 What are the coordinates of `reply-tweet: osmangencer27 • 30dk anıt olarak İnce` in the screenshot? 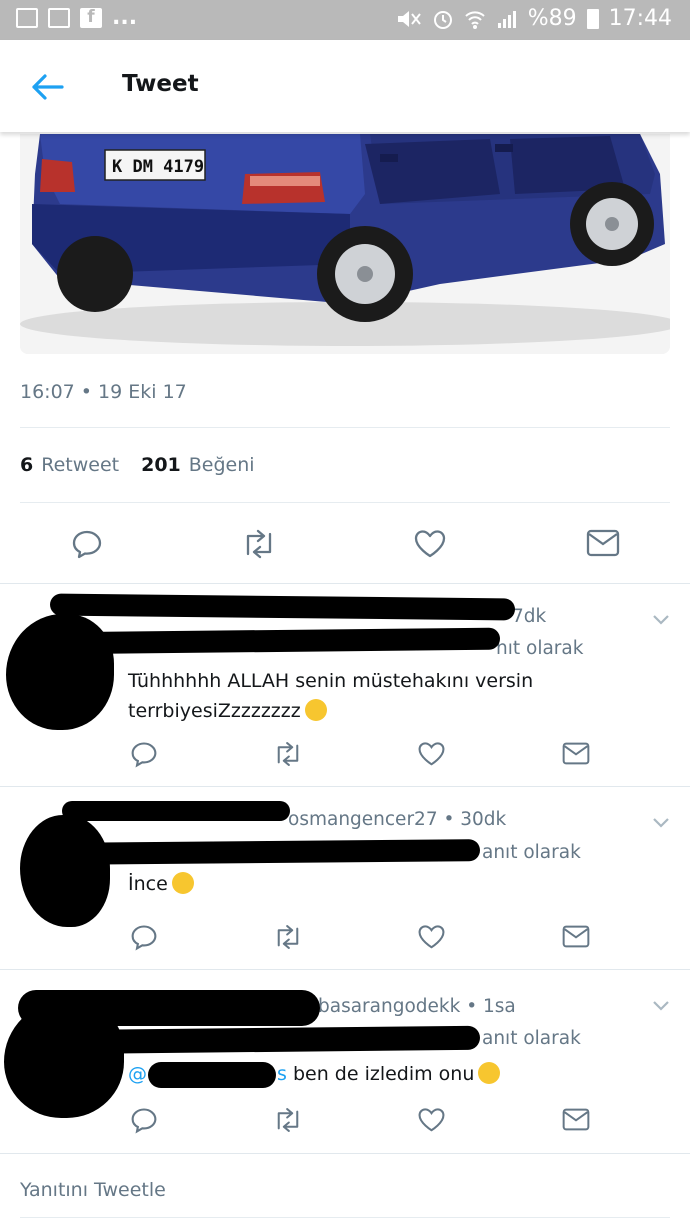 It's located at (345, 878).